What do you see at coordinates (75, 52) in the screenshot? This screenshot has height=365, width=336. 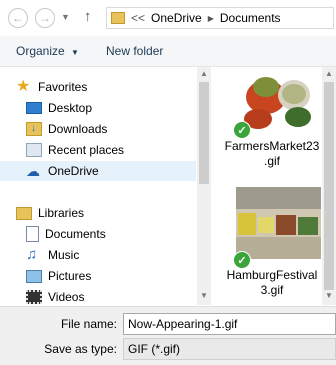 I see `chevron-down-icon: ▼` at bounding box center [75, 52].